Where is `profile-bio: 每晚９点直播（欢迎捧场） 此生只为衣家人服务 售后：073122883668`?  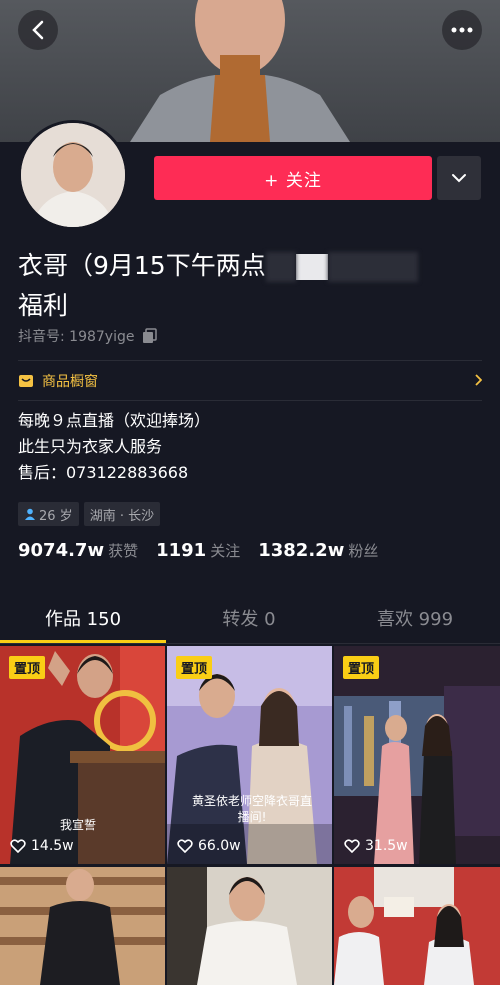 profile-bio: 每晚９点直播（欢迎捧场） 此生只为衣家人服务 售后：073122883668 is located at coordinates (114, 447).